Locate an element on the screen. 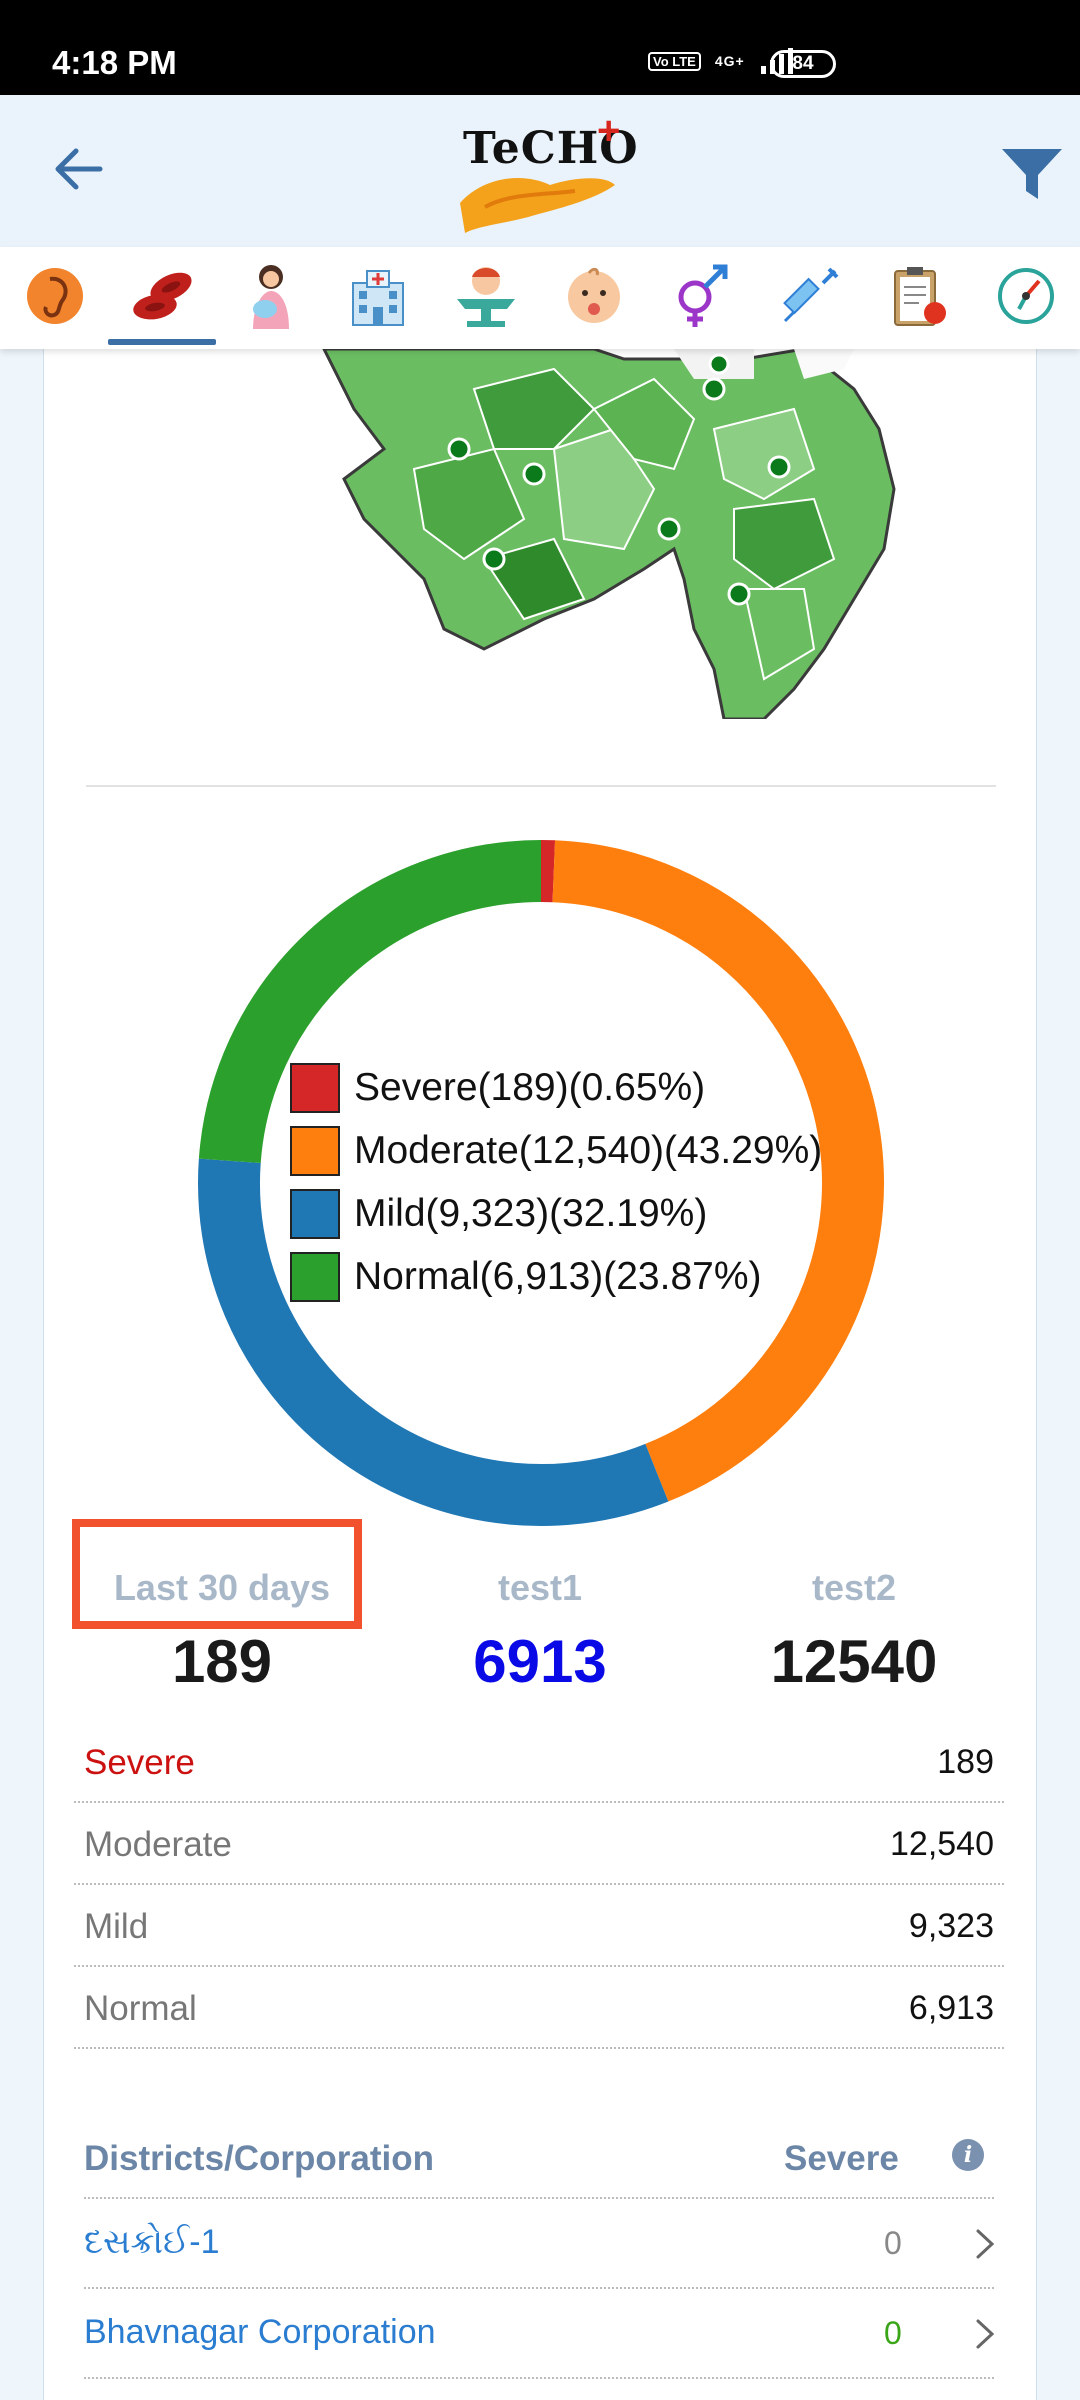  blood-cells-icon is located at coordinates (162, 296).